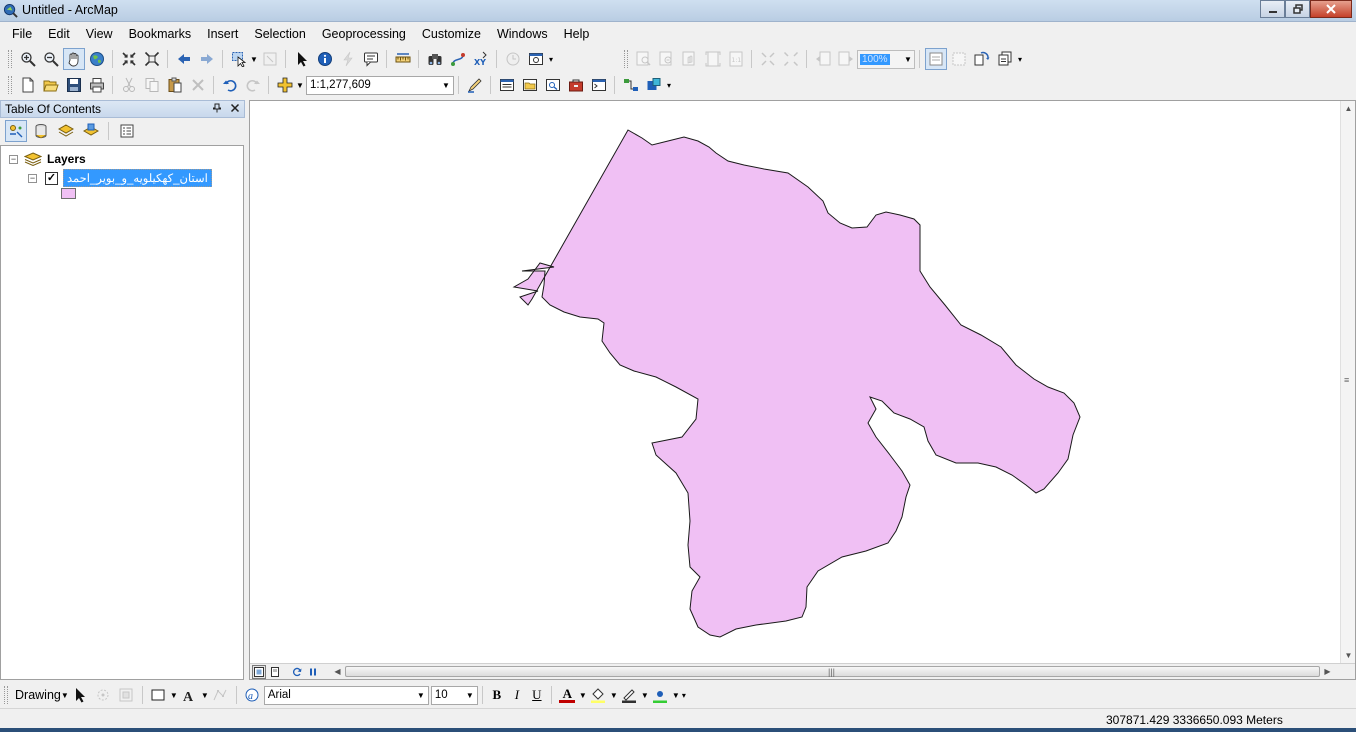 The image size is (1356, 732). Describe the element at coordinates (1327, 671) in the screenshot. I see `scroll-right-icon: ▶` at that location.